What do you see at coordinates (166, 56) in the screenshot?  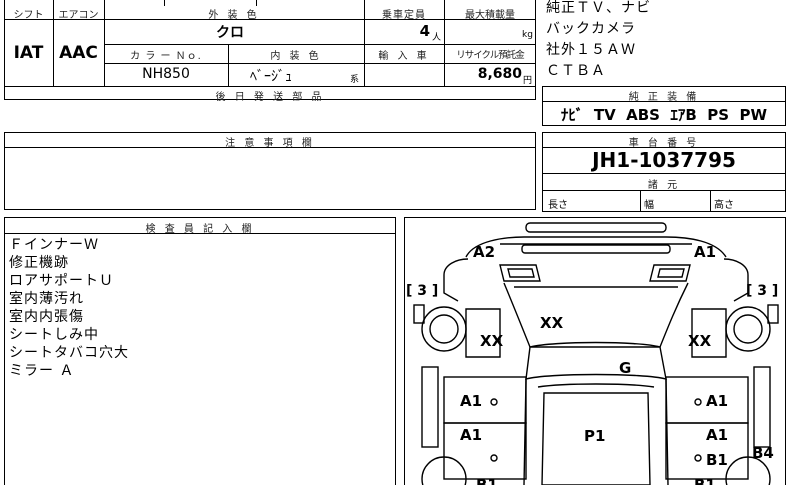 I see `color-no-label: カ ラ ー Ｎｏ.` at bounding box center [166, 56].